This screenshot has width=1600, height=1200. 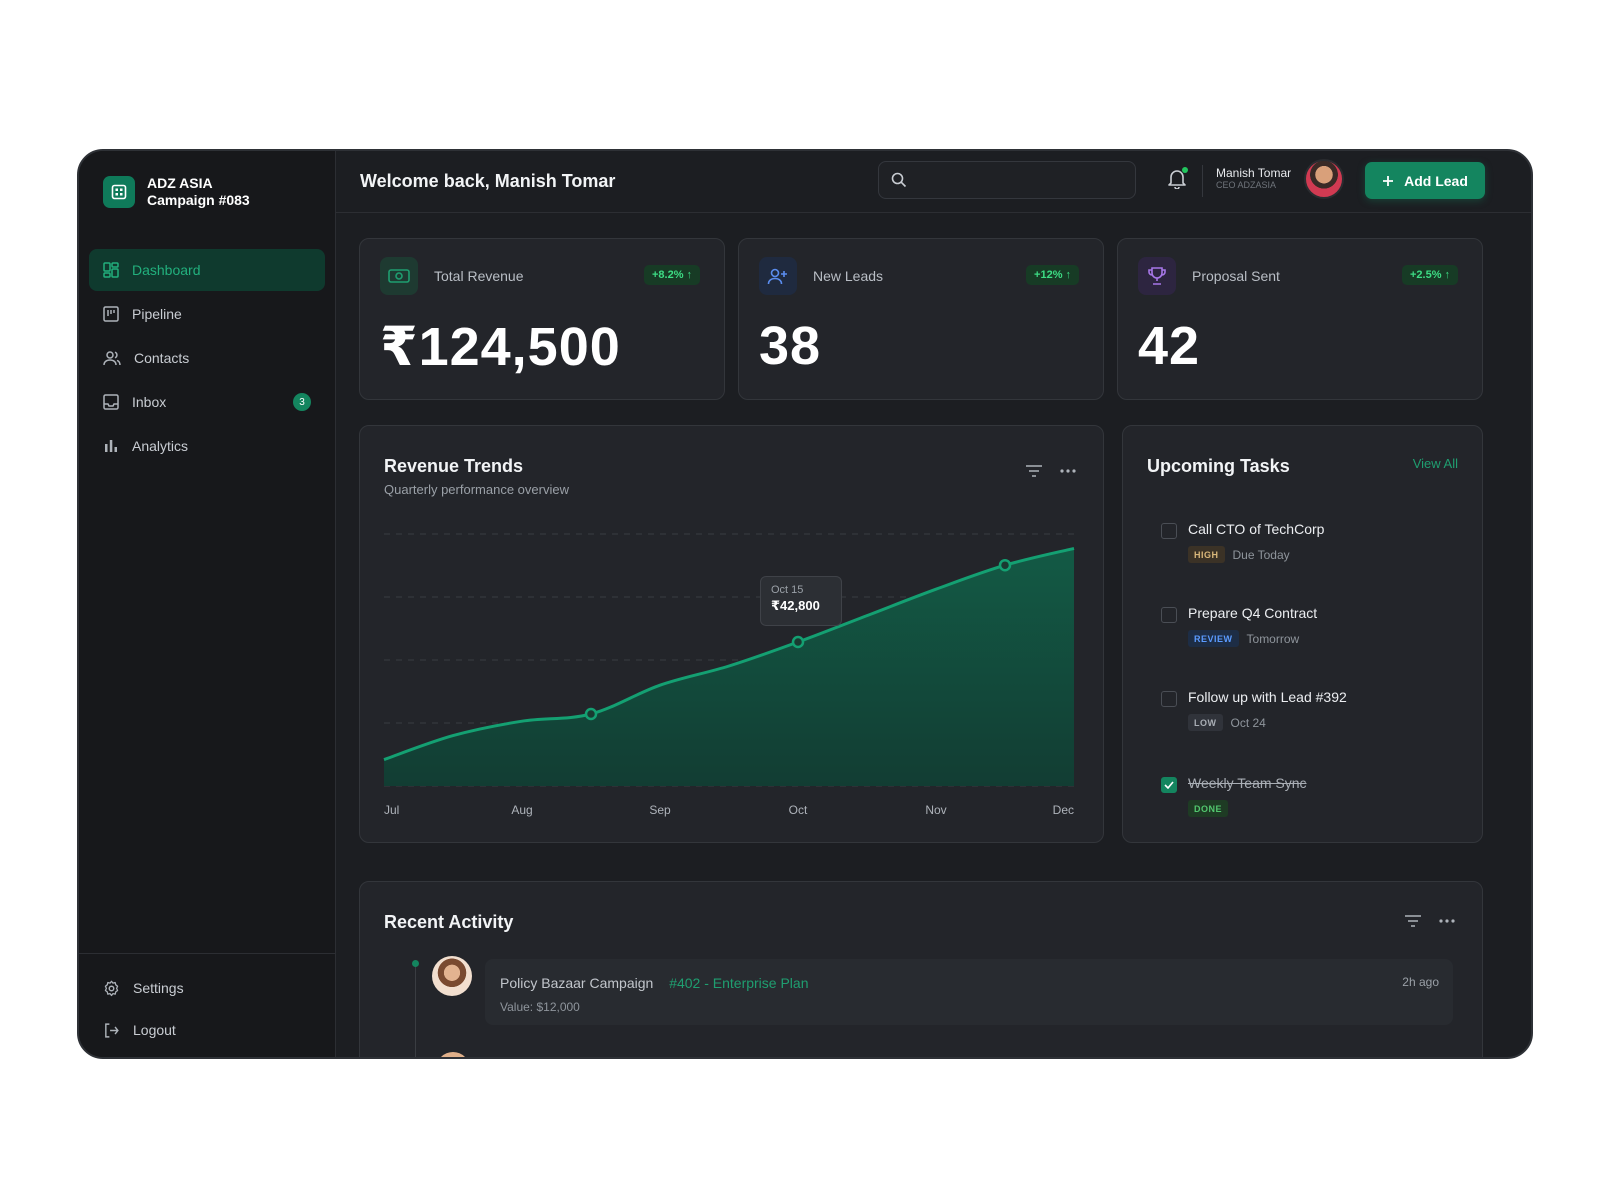 What do you see at coordinates (1436, 180) in the screenshot?
I see `add-lead-label: Add Lead` at bounding box center [1436, 180].